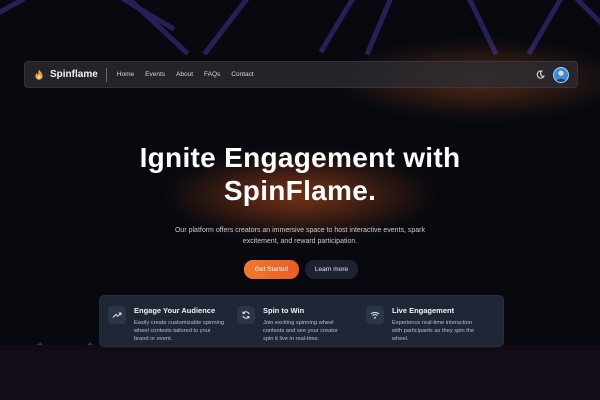 Image resolution: width=600 pixels, height=400 pixels. Describe the element at coordinates (561, 74) in the screenshot. I see `user-avatar` at that location.